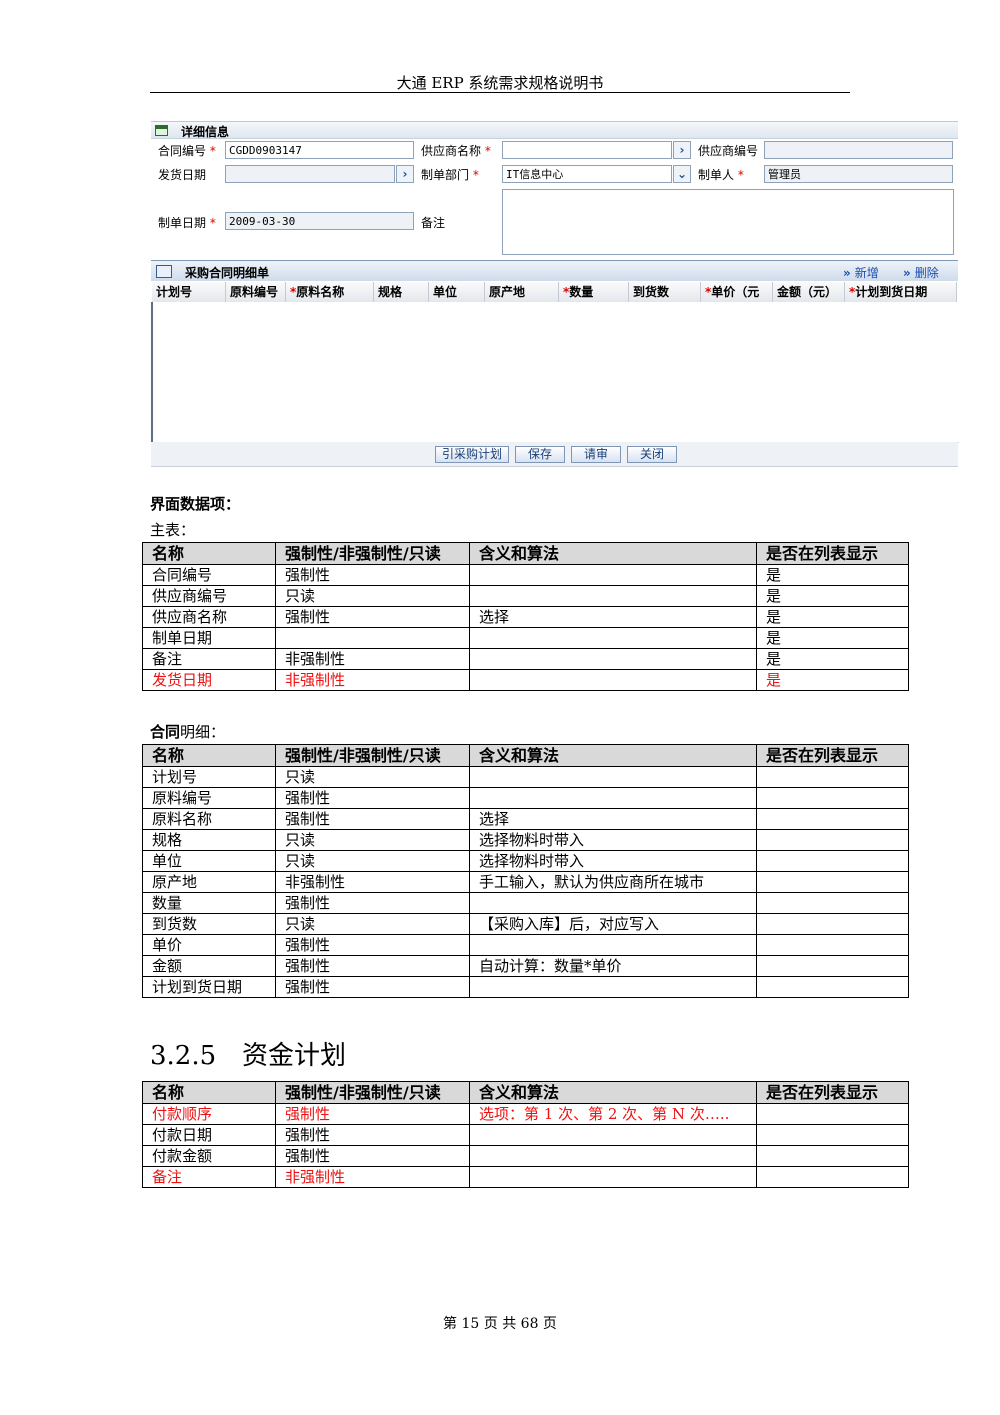  What do you see at coordinates (319, 221) in the screenshot?
I see `create-date-field: 2009-03-30` at bounding box center [319, 221].